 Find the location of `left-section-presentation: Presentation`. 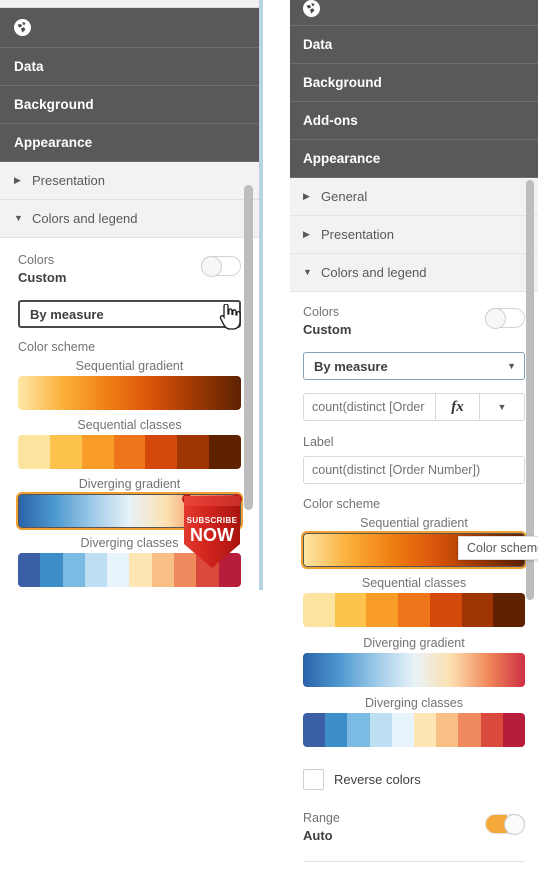

left-section-presentation: Presentation is located at coordinates (129, 181).